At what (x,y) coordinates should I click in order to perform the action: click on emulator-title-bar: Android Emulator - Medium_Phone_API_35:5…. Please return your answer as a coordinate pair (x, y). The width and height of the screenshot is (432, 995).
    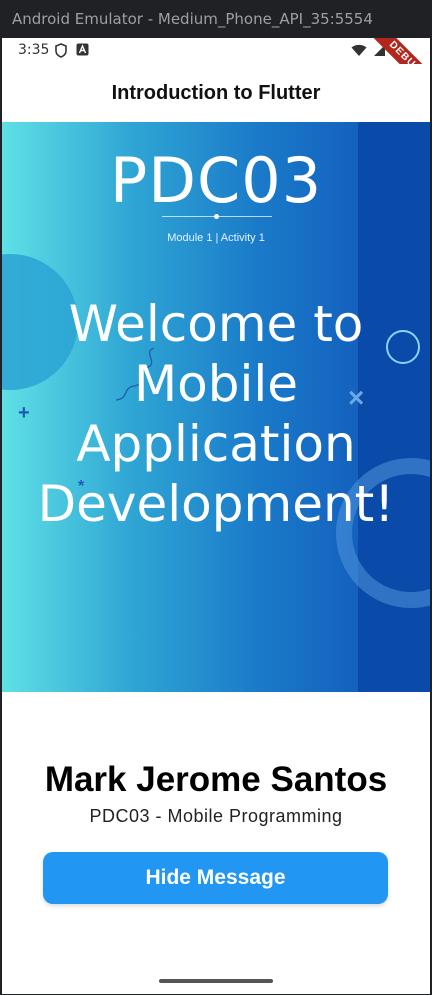
    Looking at the image, I should click on (216, 19).